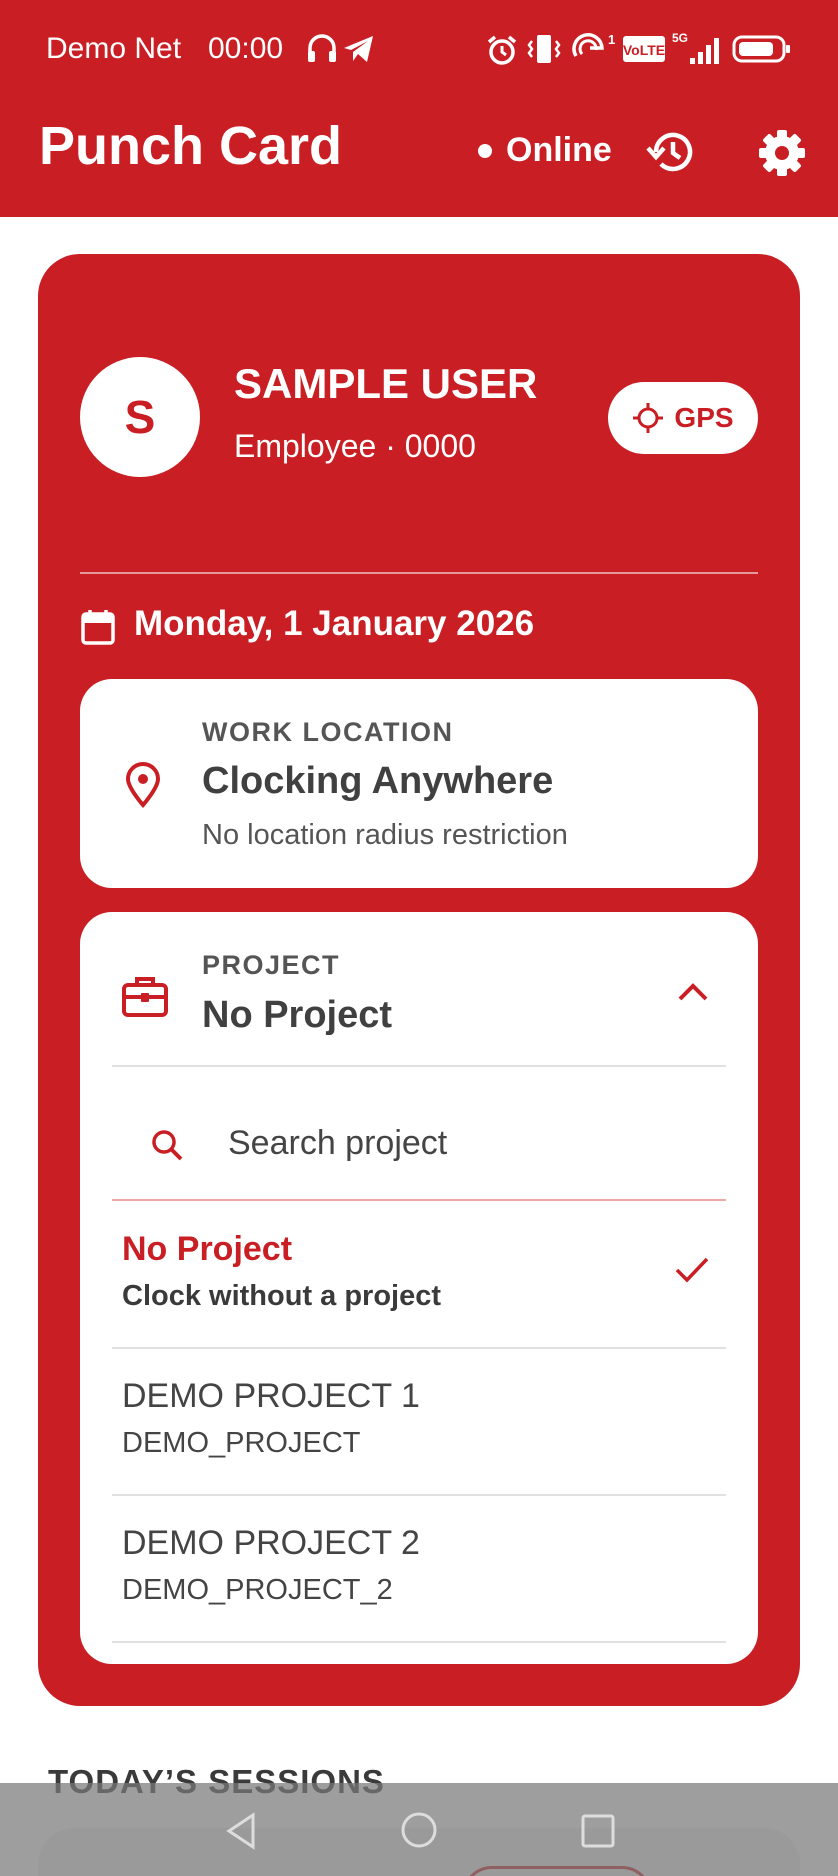  I want to click on headphones-icon, so click(322, 48).